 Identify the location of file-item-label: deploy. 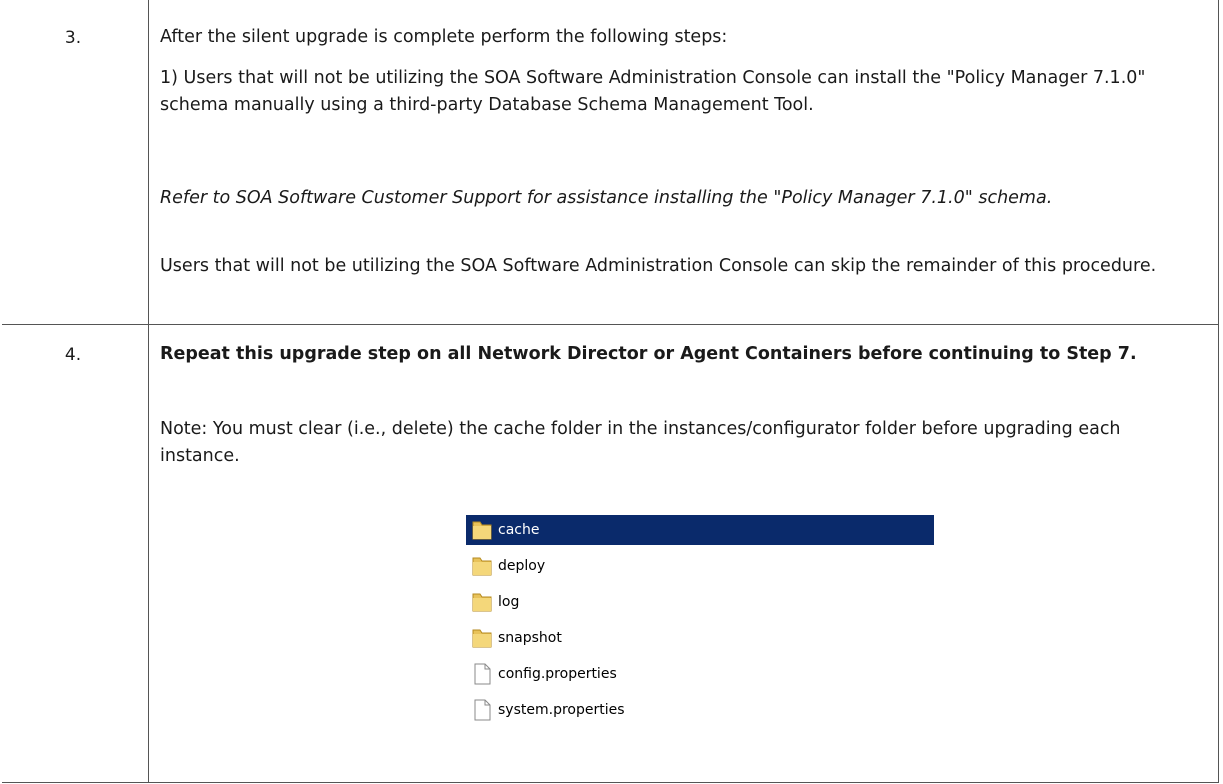
(522, 566).